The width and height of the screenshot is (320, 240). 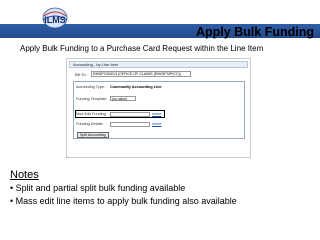 What do you see at coordinates (254, 32) in the screenshot?
I see `page-title: Apply Bulk Funding` at bounding box center [254, 32].